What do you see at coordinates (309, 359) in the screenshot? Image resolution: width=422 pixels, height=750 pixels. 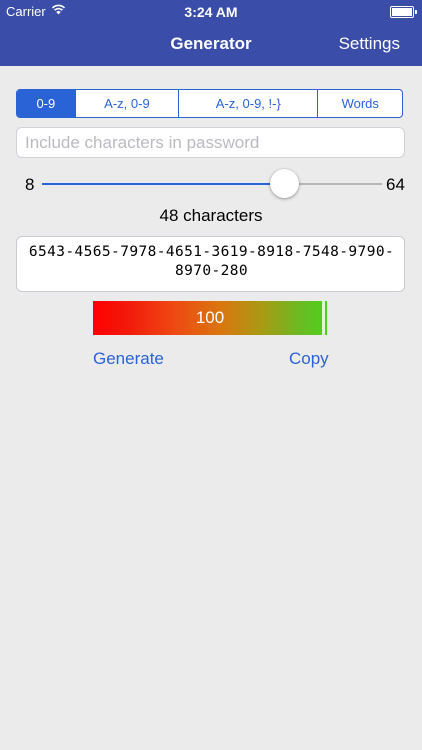 I see `copy-button: Copy` at bounding box center [309, 359].